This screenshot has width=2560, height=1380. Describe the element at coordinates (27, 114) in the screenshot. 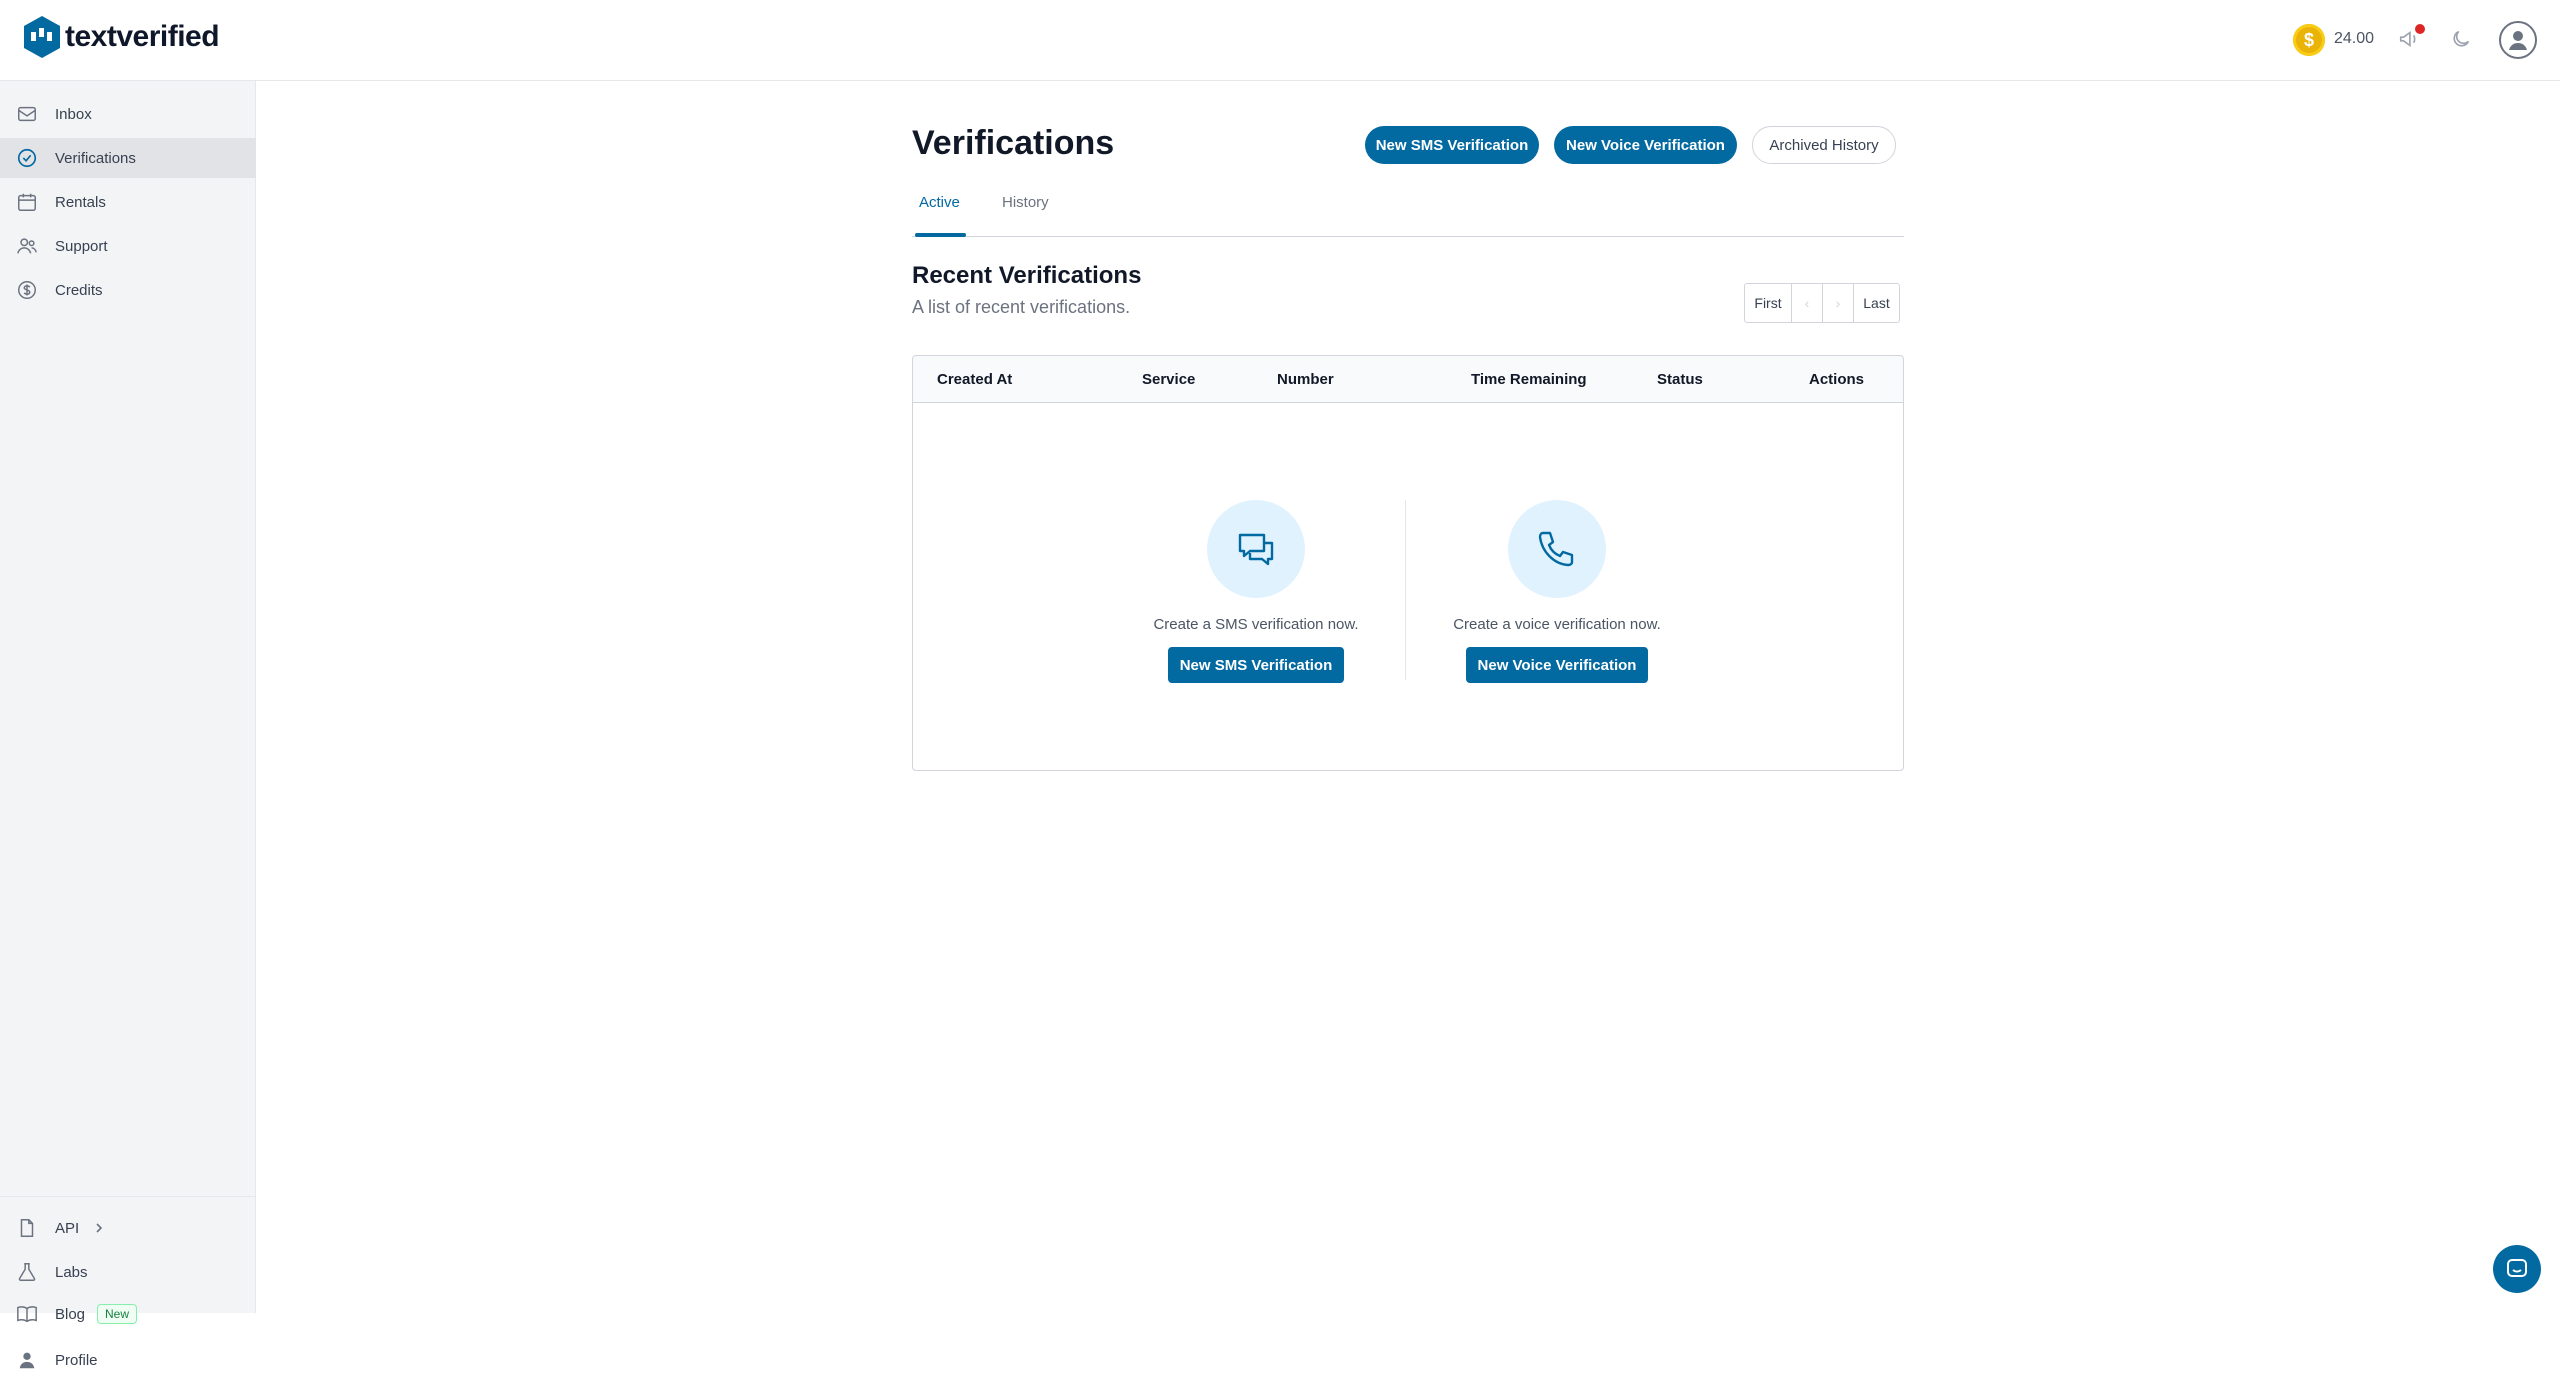

I see `inbox-icon` at that location.